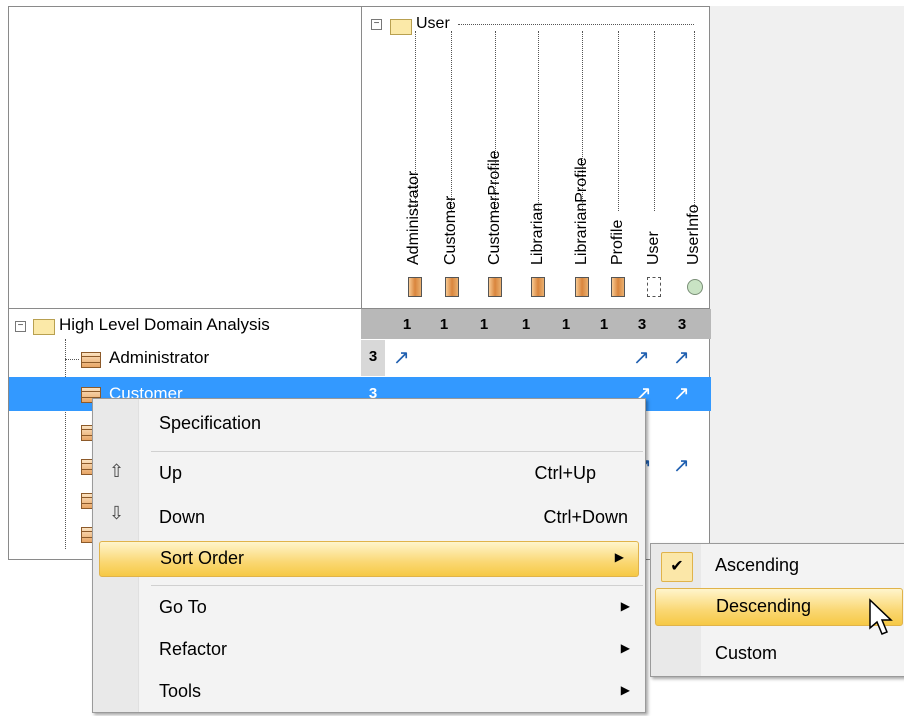  I want to click on menu-item-label: Go To, so click(183, 607).